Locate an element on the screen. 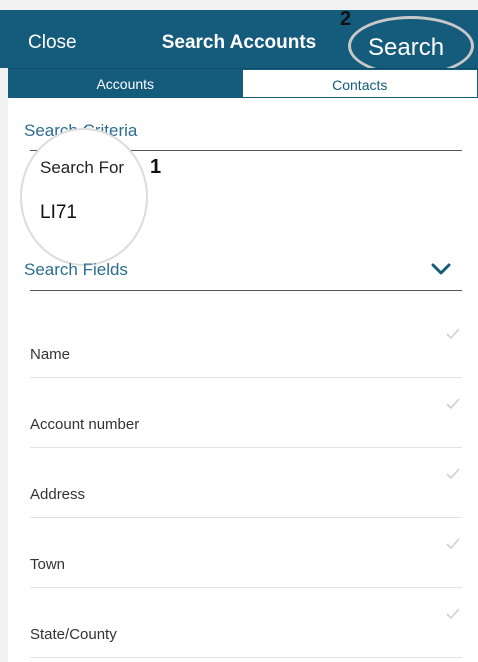 Image resolution: width=478 pixels, height=662 pixels. tab-accounts: Accounts is located at coordinates (125, 83).